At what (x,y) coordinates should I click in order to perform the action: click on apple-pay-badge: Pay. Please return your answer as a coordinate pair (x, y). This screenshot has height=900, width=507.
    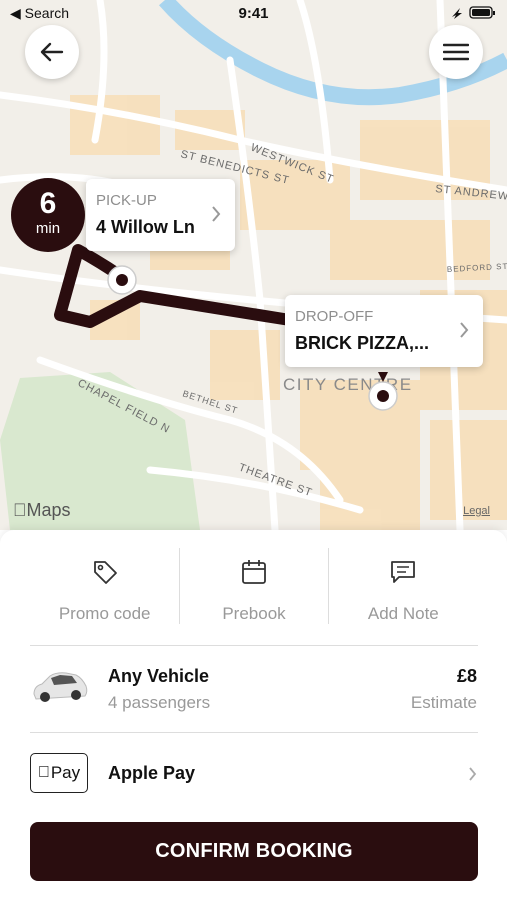
    Looking at the image, I should click on (59, 773).